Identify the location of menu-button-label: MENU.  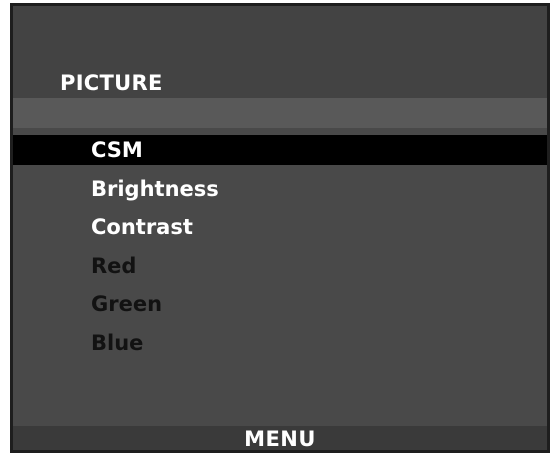
(280, 438).